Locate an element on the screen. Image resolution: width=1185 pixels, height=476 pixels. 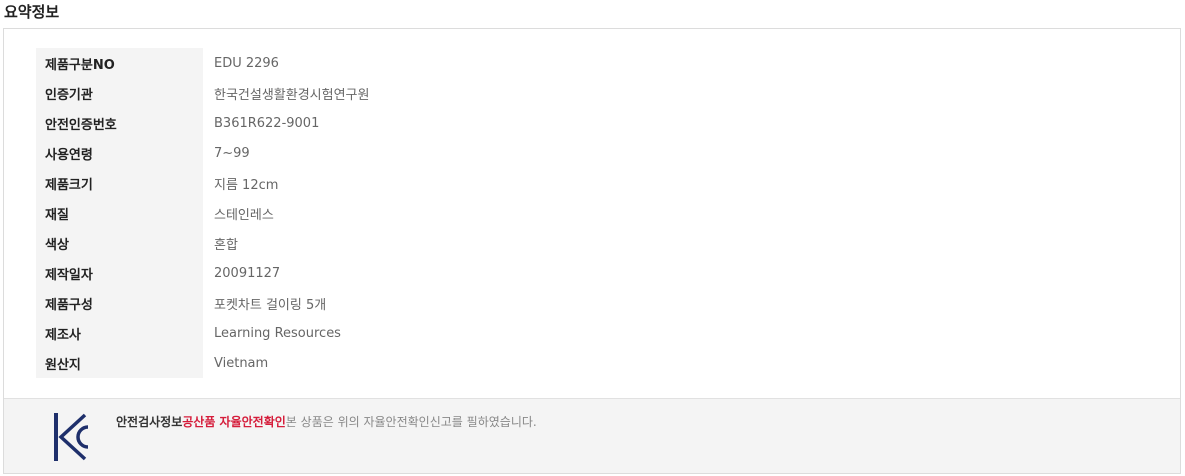
table-row: 안전인증번호 B361R622-9001 is located at coordinates (202, 123).